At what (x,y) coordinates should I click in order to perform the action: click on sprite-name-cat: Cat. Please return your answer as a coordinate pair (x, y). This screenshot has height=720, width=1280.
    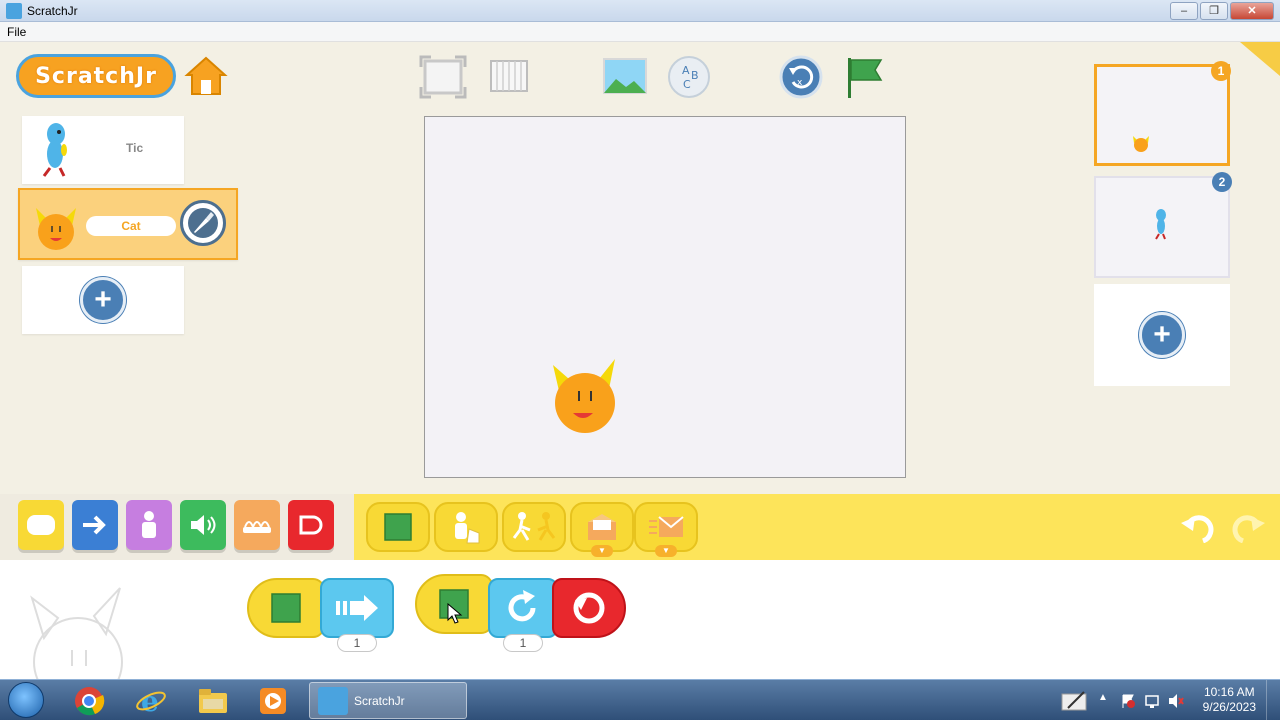
    Looking at the image, I should click on (131, 226).